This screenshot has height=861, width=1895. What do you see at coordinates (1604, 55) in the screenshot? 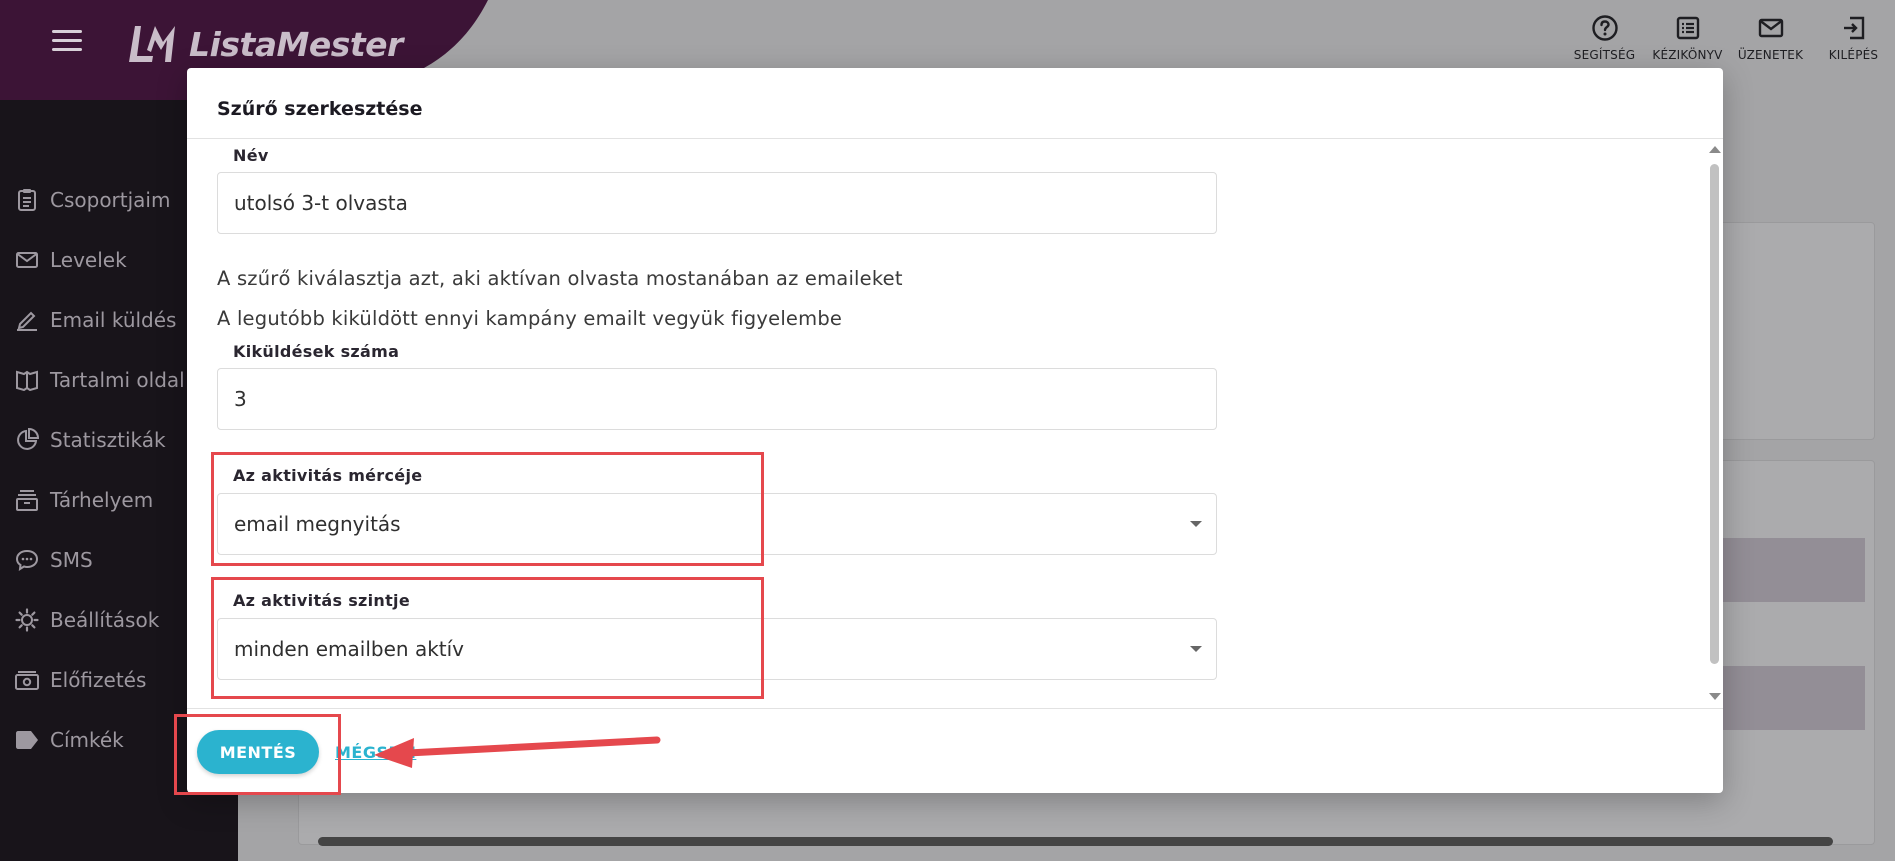
I see `help-label: SEGÍTSÉG` at bounding box center [1604, 55].